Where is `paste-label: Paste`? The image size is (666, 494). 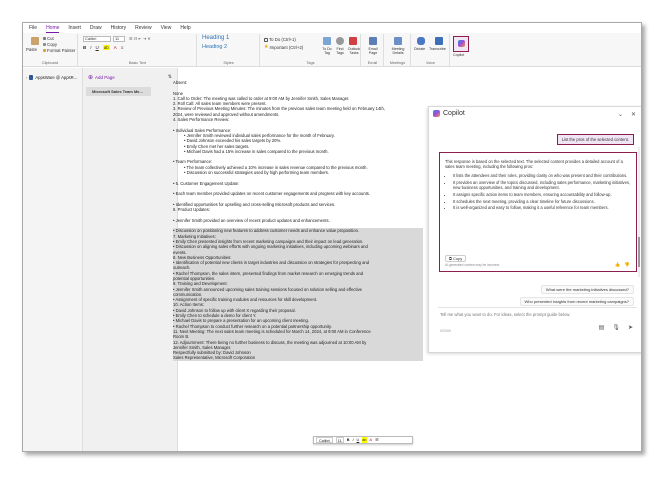
paste-label: Paste is located at coordinates (31, 49).